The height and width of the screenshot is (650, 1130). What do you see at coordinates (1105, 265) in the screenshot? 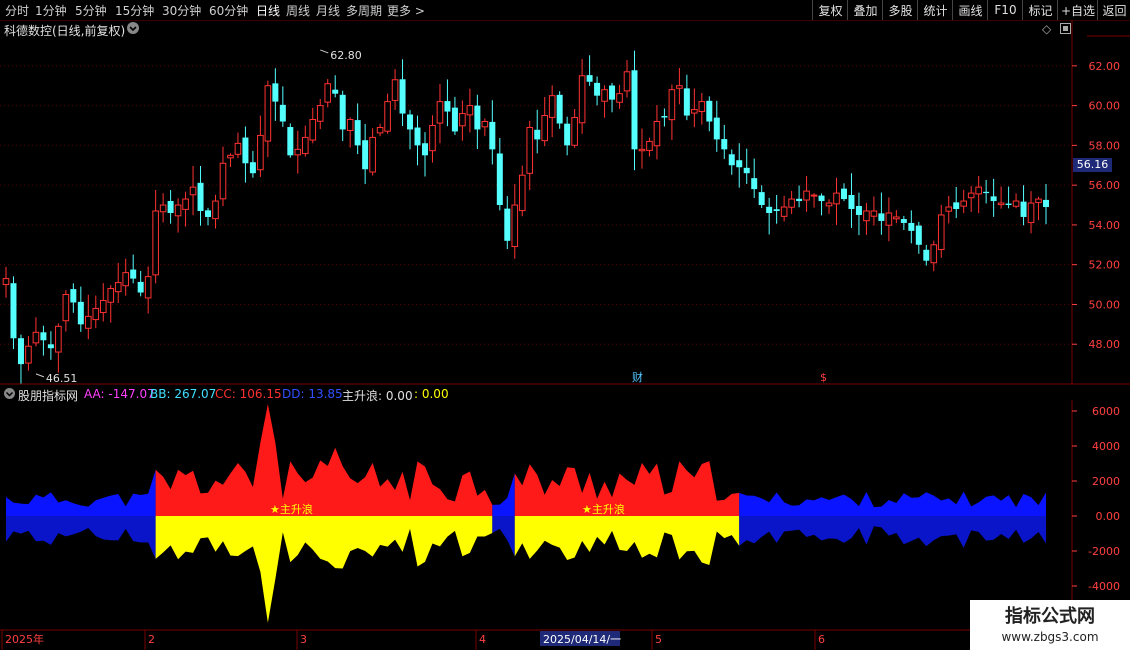
I see `price-tick-label: 52.00` at bounding box center [1105, 265].